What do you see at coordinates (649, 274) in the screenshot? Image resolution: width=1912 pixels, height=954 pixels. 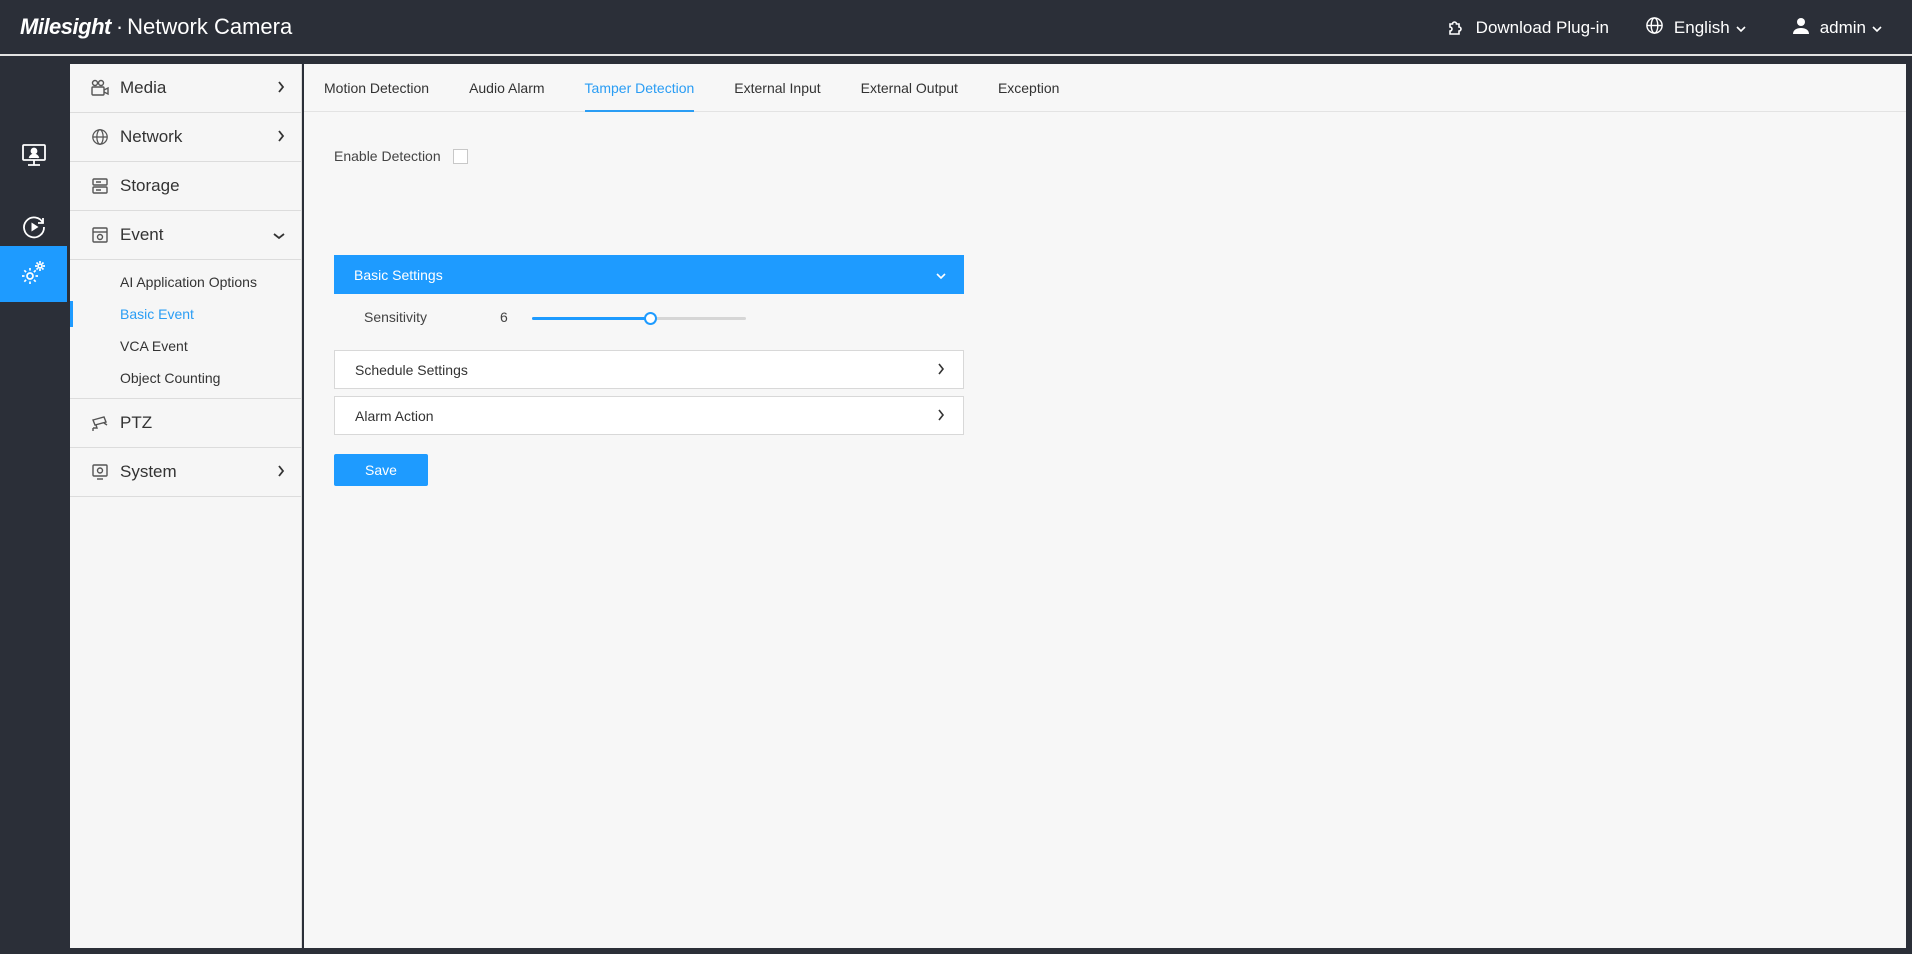 I see `basic-settings-header: Basic Settings` at bounding box center [649, 274].